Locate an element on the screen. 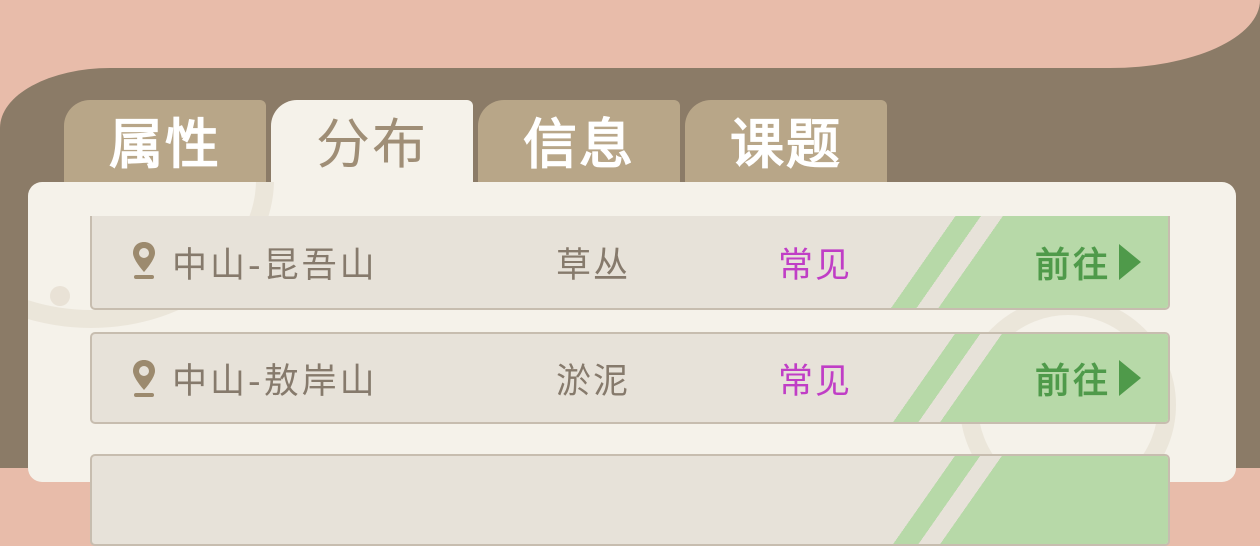 This screenshot has height=546, width=1260. tab-distribution: 分布 is located at coordinates (372, 142).